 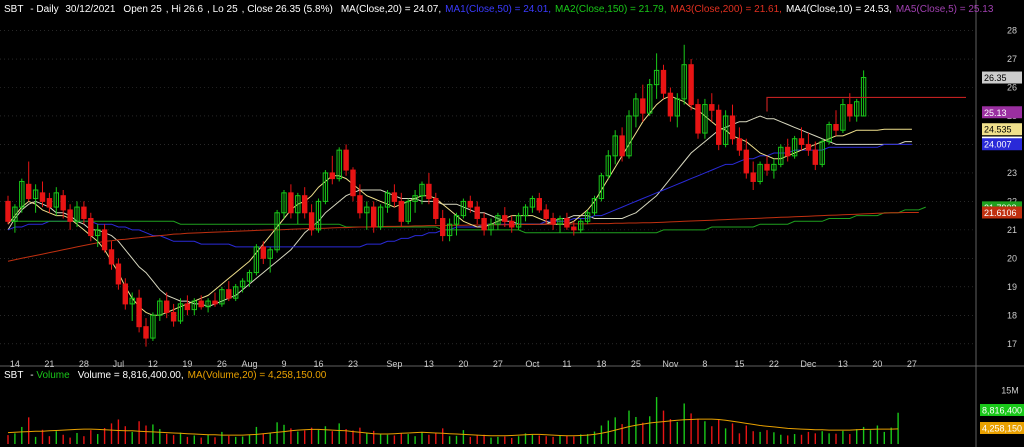 What do you see at coordinates (318, 364) in the screenshot?
I see `date-tick-label: 16` at bounding box center [318, 364].